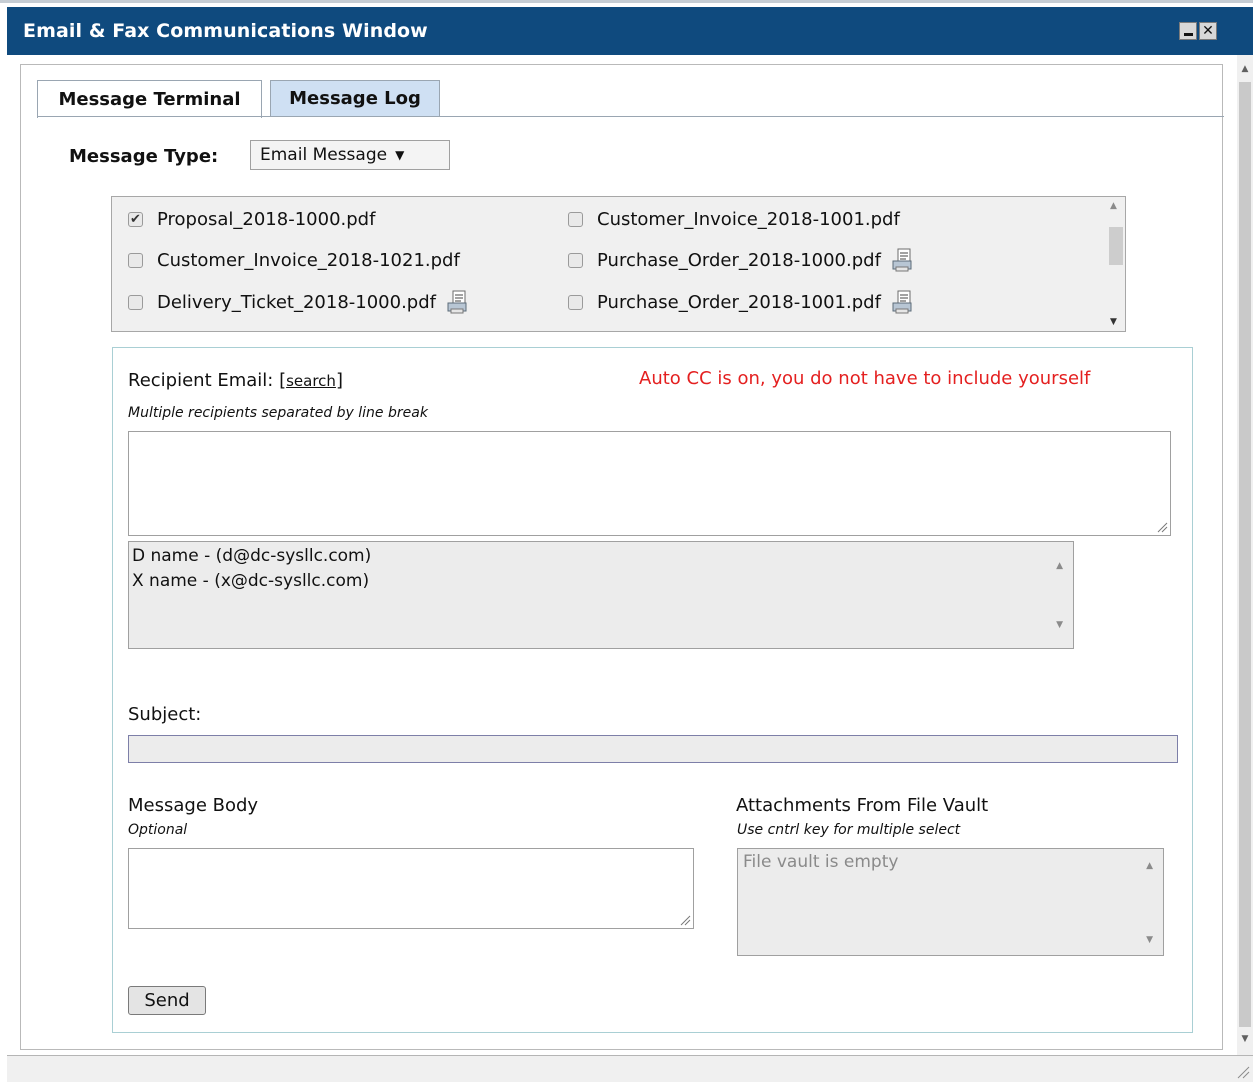 The width and height of the screenshot is (1253, 1082). Describe the element at coordinates (167, 1000) in the screenshot. I see `send-button: Send` at that location.